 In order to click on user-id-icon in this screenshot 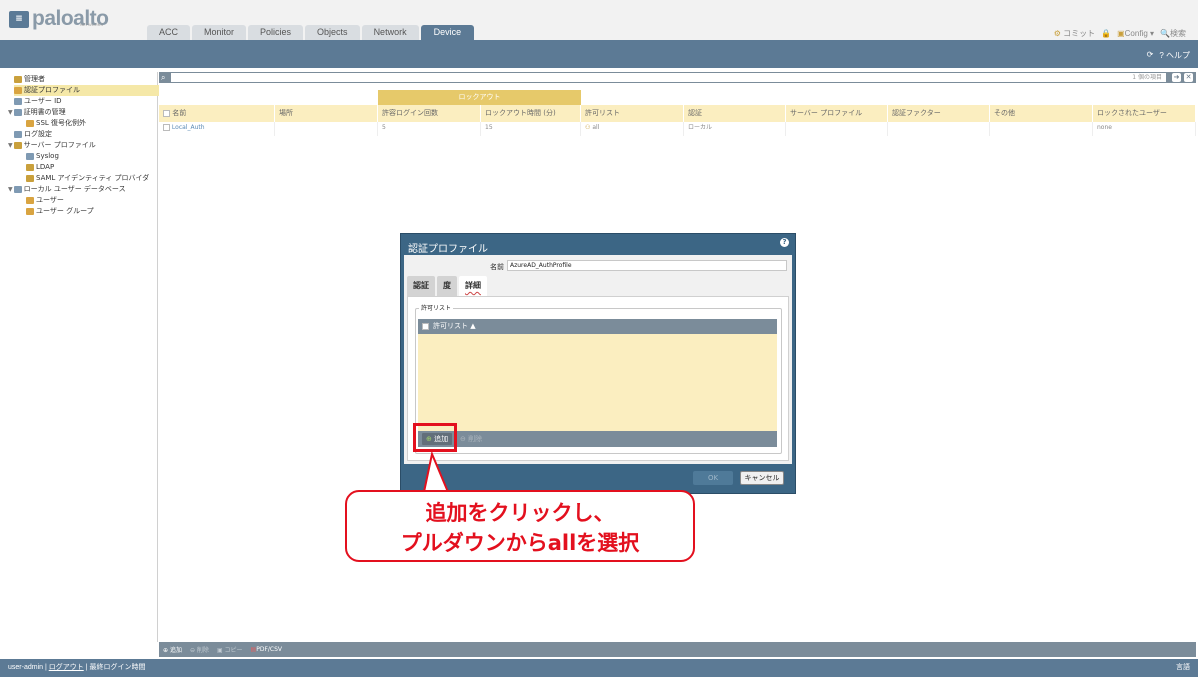, I will do `click(18, 101)`.